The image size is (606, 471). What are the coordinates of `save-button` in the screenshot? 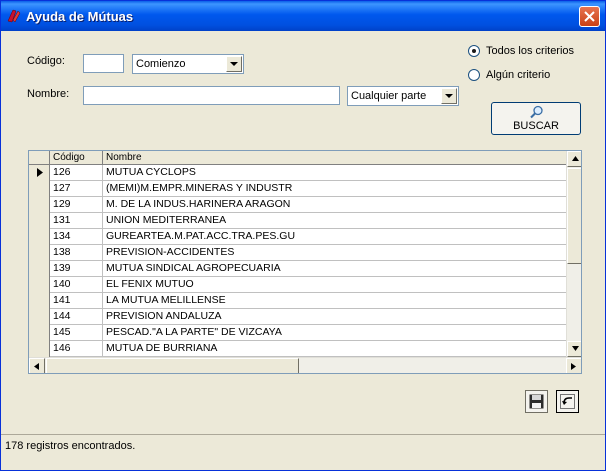 It's located at (536, 401).